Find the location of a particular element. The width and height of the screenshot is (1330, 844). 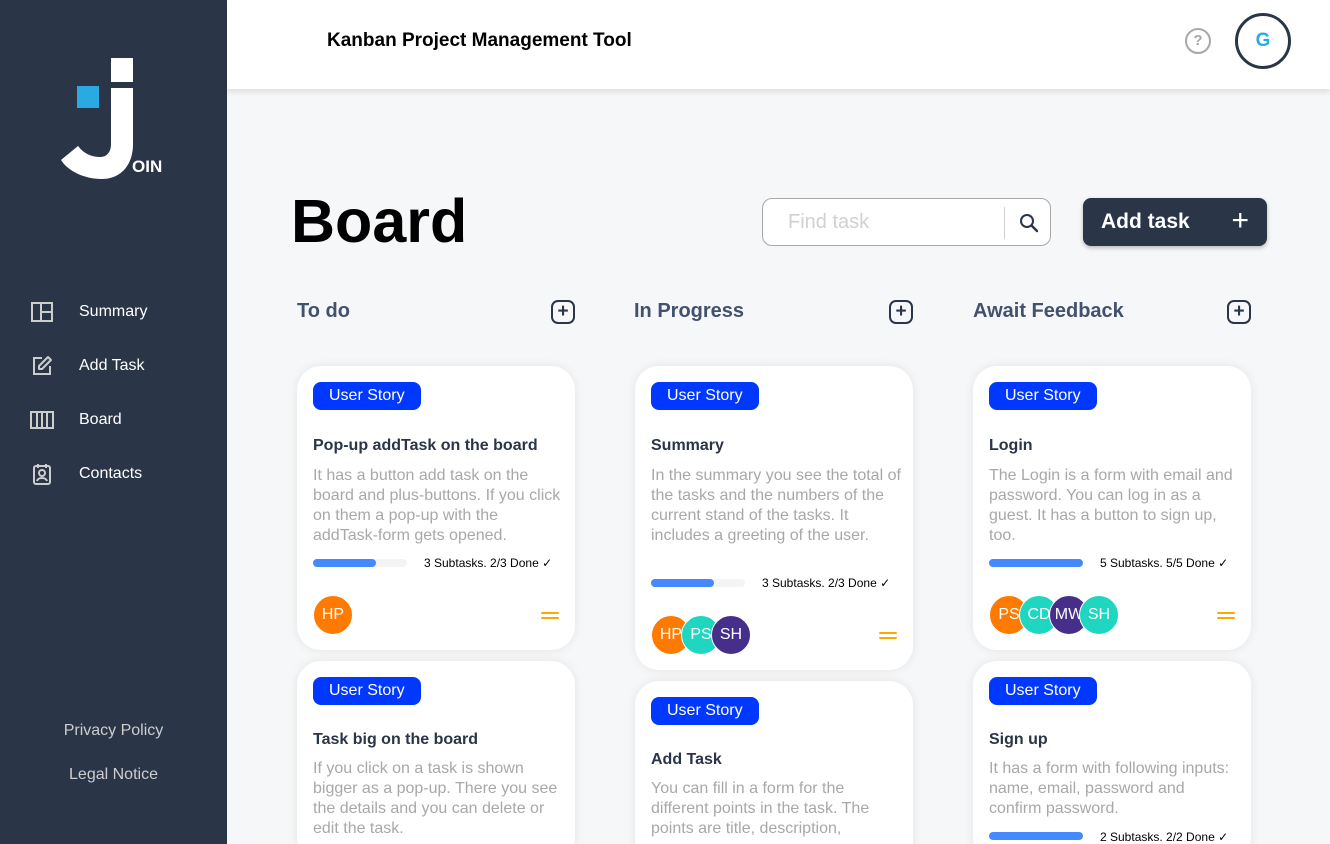

help-icon: ? is located at coordinates (1198, 41).